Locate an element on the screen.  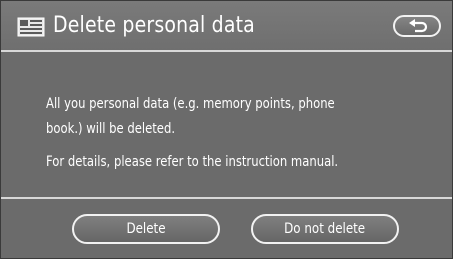
footer-divider is located at coordinates (226, 198).